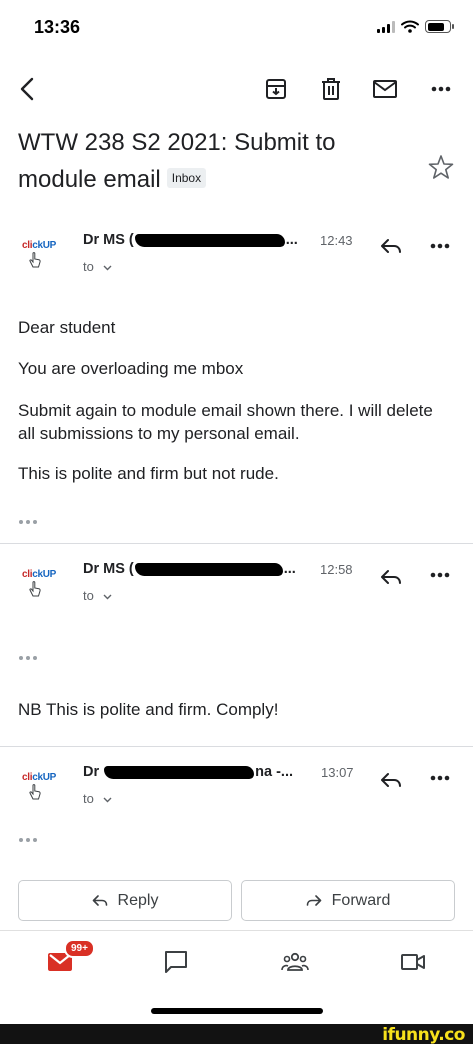 The width and height of the screenshot is (473, 1044). I want to click on toolbar, so click(236, 89).